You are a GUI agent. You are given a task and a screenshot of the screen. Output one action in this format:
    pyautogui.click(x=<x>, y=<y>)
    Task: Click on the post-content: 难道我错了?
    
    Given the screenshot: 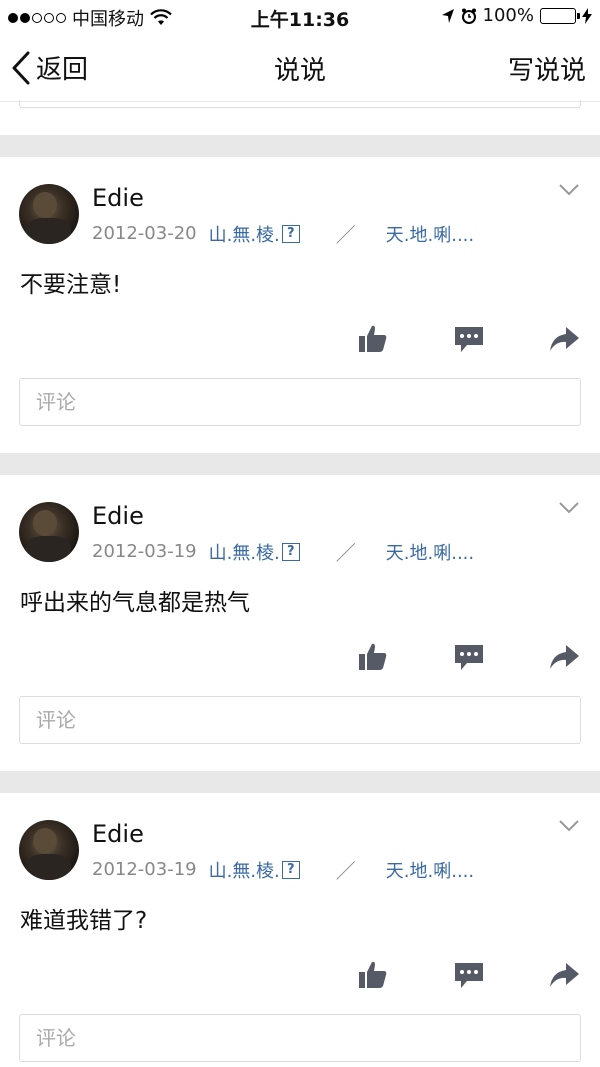 What is the action you would take?
    pyautogui.click(x=84, y=921)
    